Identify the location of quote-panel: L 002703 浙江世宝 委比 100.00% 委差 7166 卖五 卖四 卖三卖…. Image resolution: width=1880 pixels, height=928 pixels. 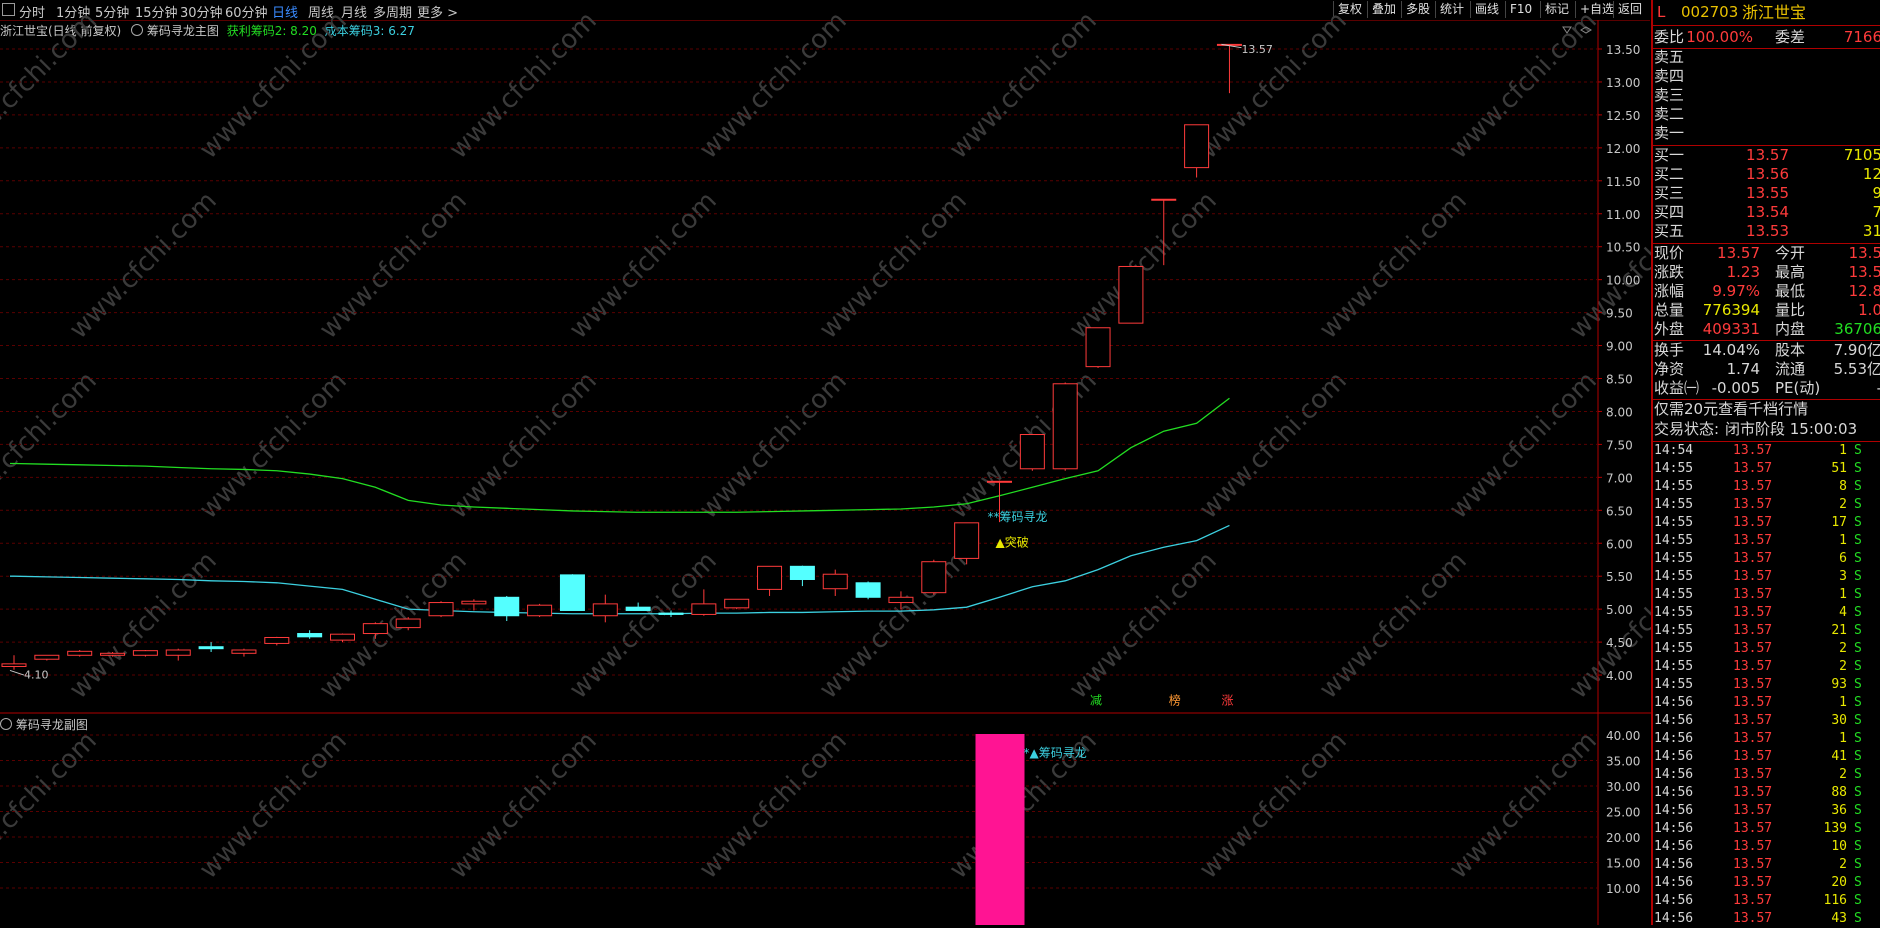
(1765, 463).